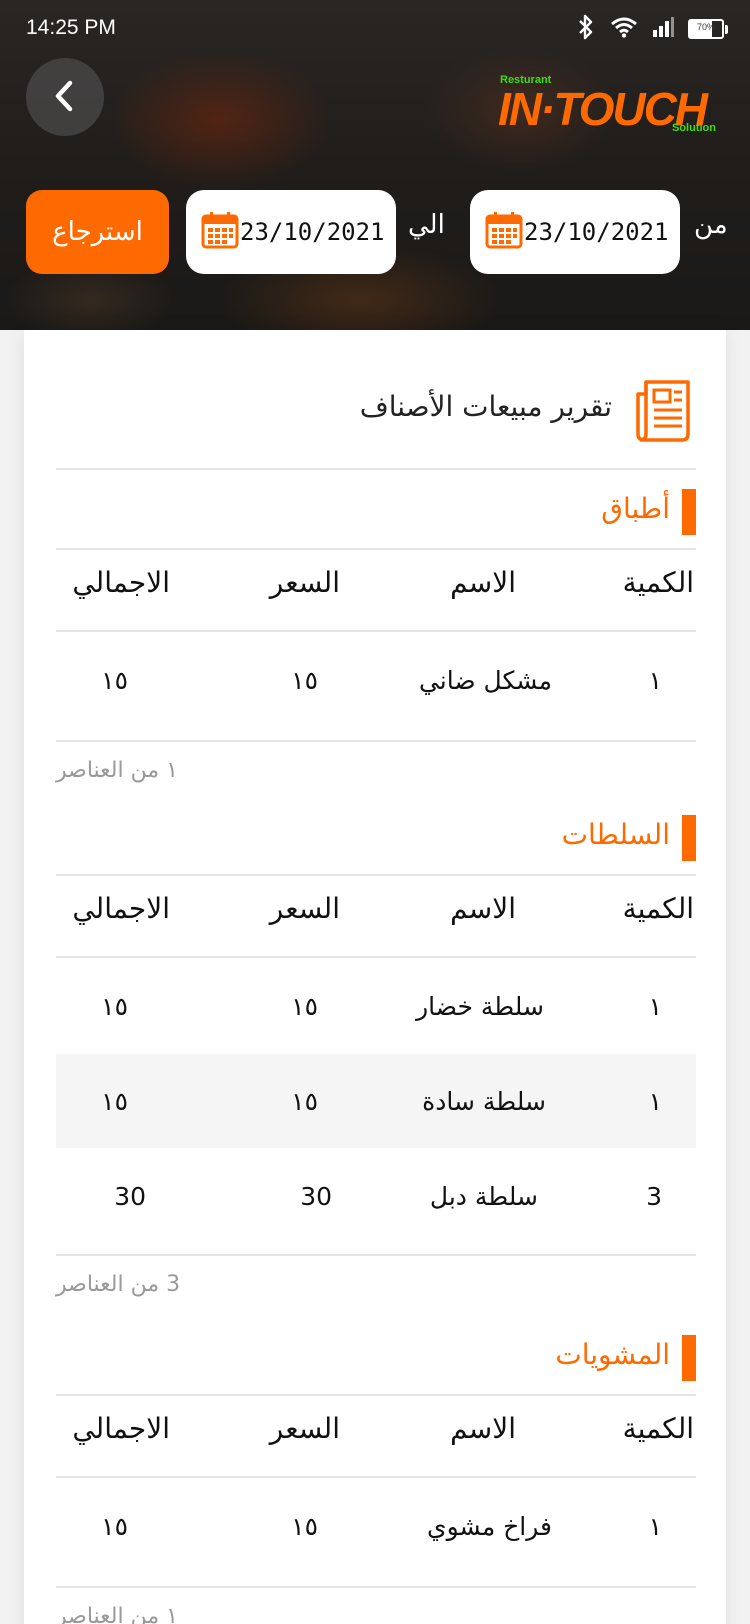 The image size is (750, 1624). I want to click on cell-price: 30, so click(316, 1196).